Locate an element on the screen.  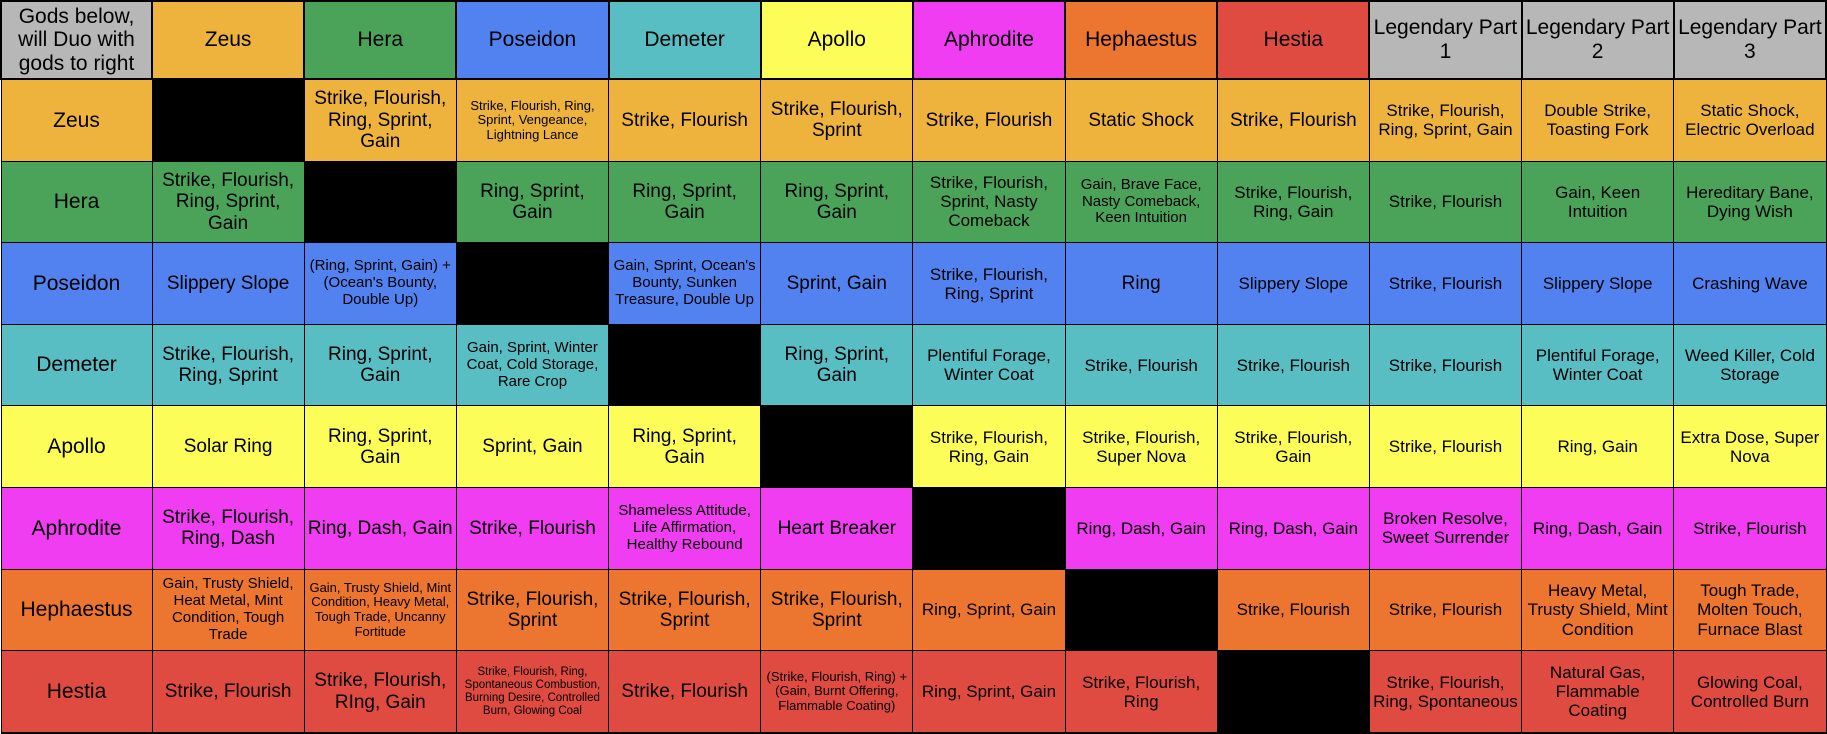
column-header-hera: Hera is located at coordinates (380, 40).